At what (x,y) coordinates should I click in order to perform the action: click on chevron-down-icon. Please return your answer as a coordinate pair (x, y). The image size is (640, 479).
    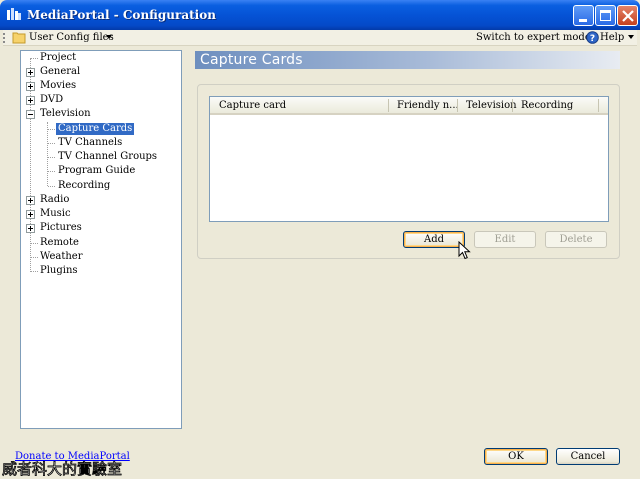
    Looking at the image, I should click on (109, 37).